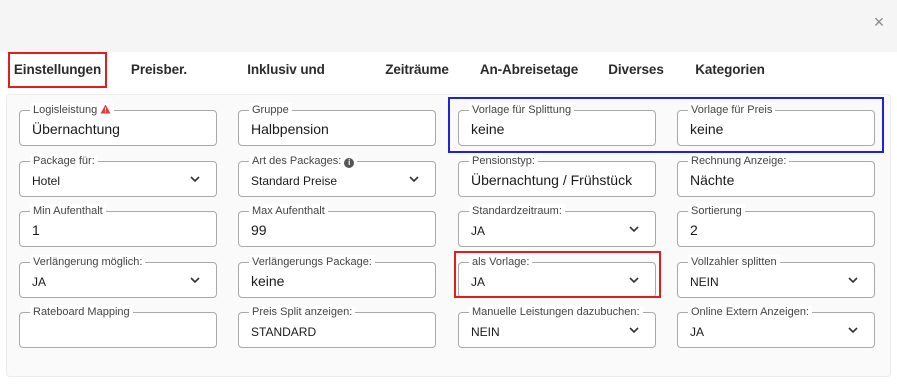 The height and width of the screenshot is (385, 897). What do you see at coordinates (57, 70) in the screenshot?
I see `tab-einstellungen: Einstellungen` at bounding box center [57, 70].